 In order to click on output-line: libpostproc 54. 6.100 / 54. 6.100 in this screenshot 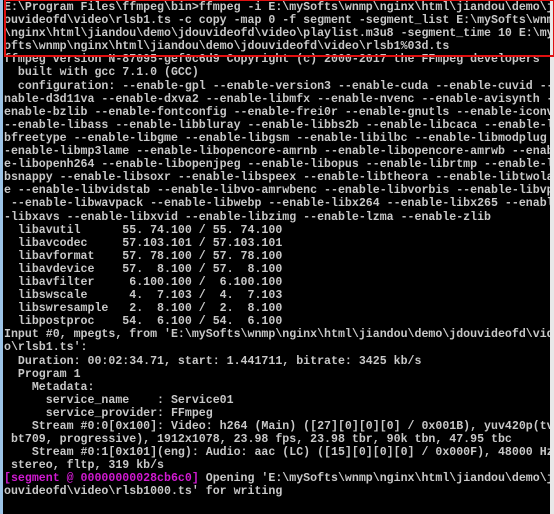, I will do `click(143, 322)`.